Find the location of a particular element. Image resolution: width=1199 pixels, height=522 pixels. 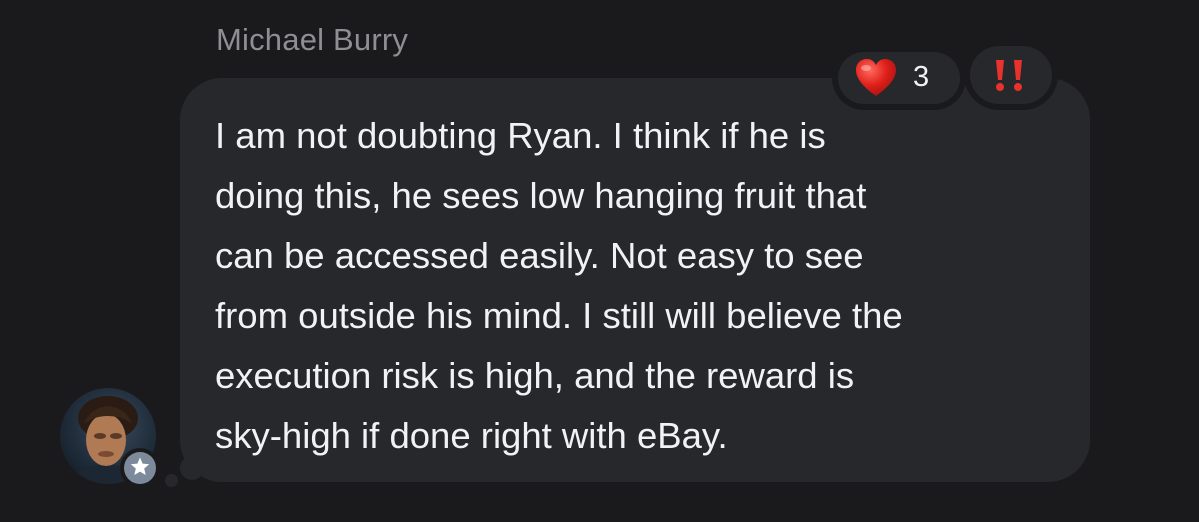

heart-reaction-count: 3 is located at coordinates (921, 77).